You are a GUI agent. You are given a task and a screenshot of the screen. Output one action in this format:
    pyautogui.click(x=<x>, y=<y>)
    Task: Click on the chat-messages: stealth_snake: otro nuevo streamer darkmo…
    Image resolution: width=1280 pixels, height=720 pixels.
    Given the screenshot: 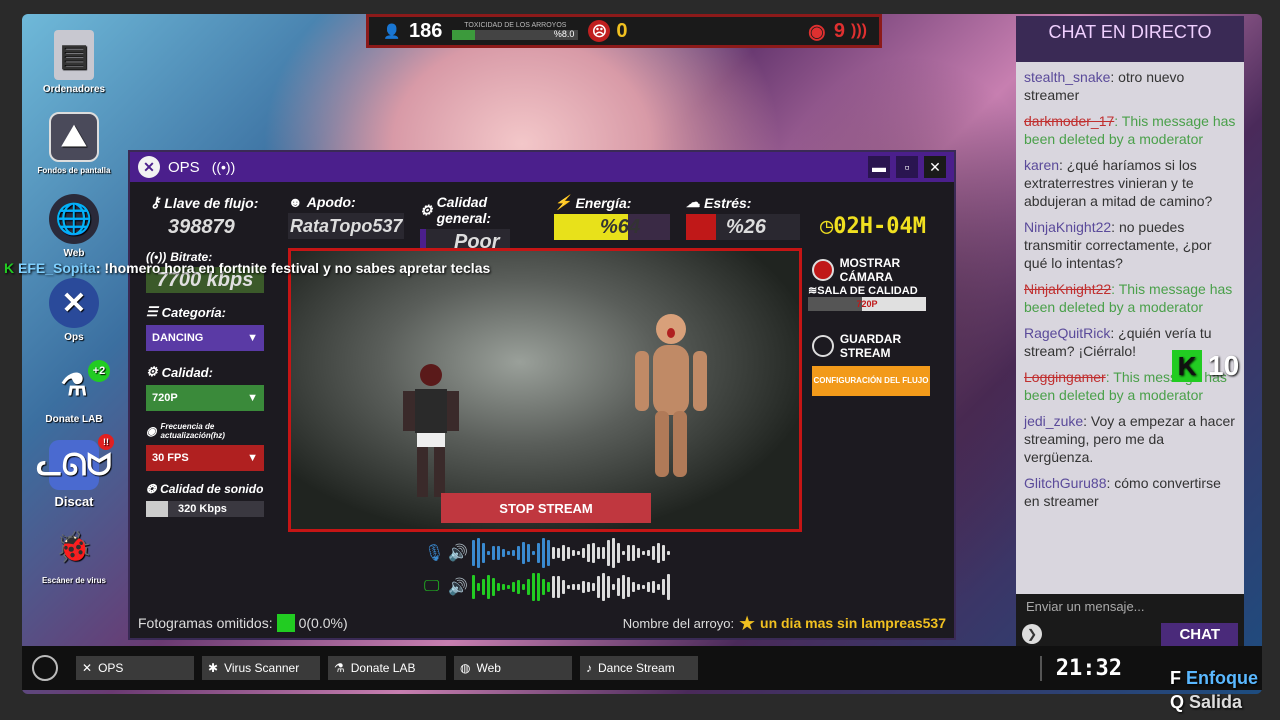 What is the action you would take?
    pyautogui.click(x=1130, y=293)
    